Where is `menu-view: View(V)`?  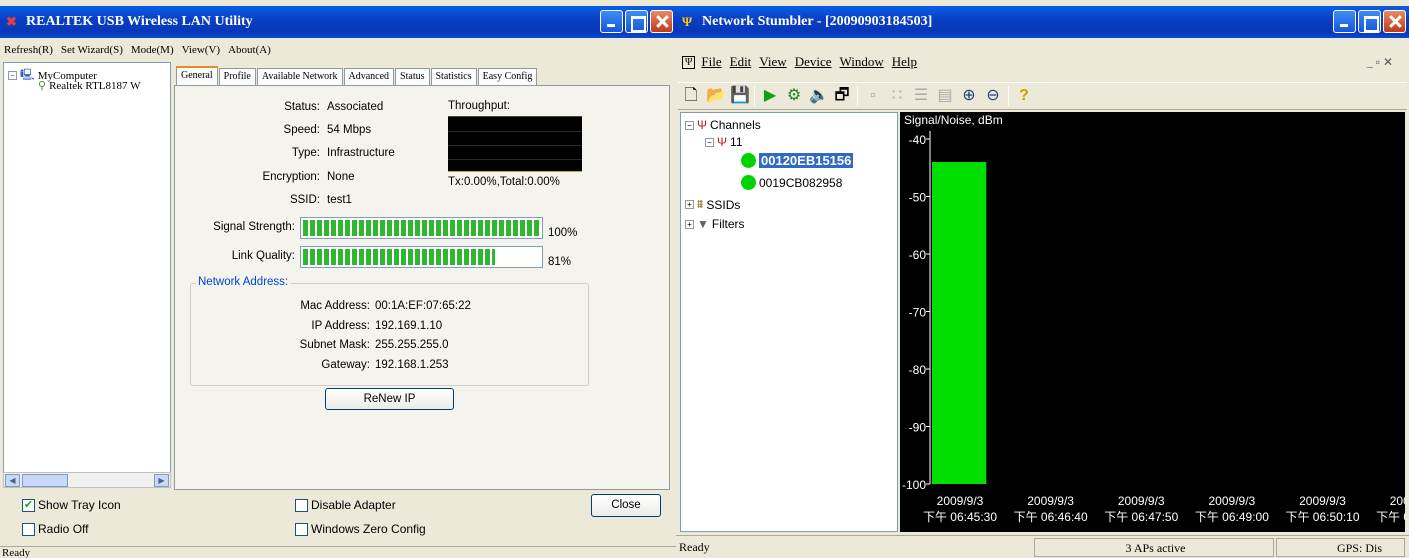 menu-view: View(V) is located at coordinates (201, 50).